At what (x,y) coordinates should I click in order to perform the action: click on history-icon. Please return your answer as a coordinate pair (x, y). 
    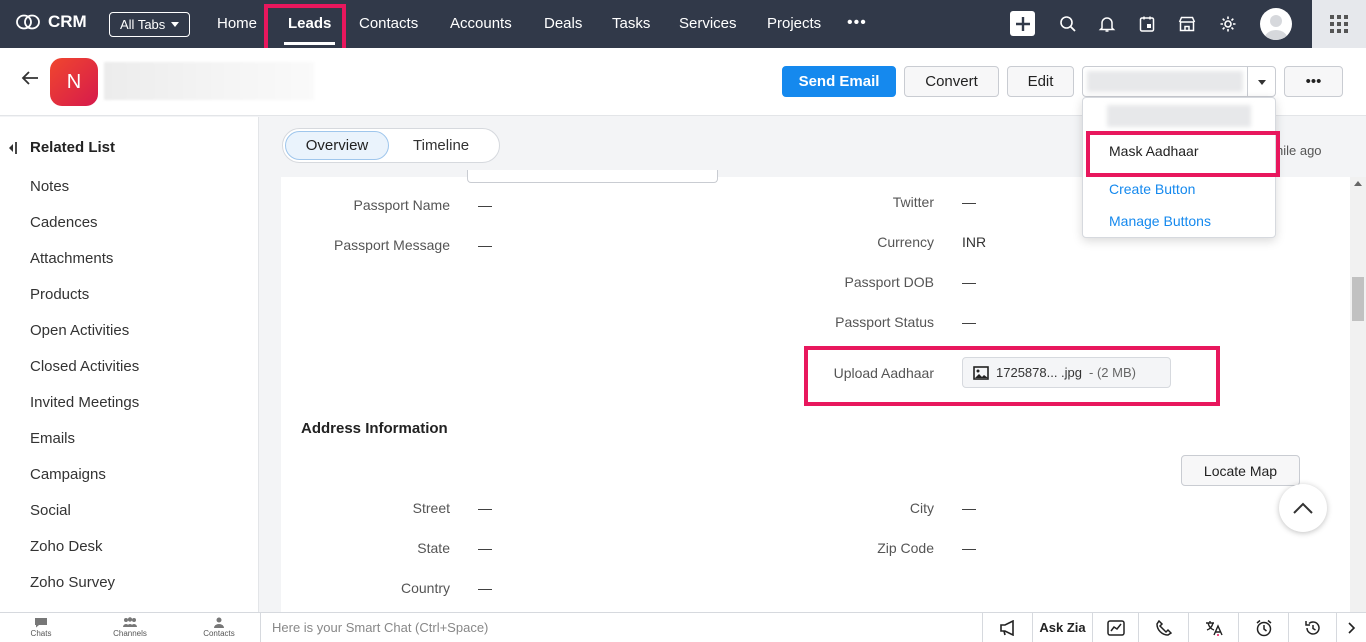
    Looking at the image, I should click on (1312, 627).